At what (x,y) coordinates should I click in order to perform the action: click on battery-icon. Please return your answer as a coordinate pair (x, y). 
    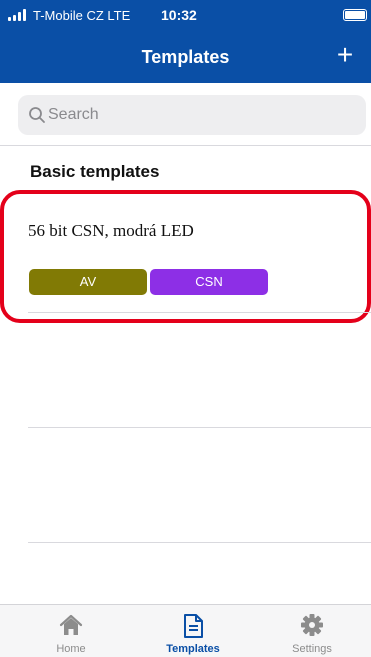
    Looking at the image, I should click on (355, 15).